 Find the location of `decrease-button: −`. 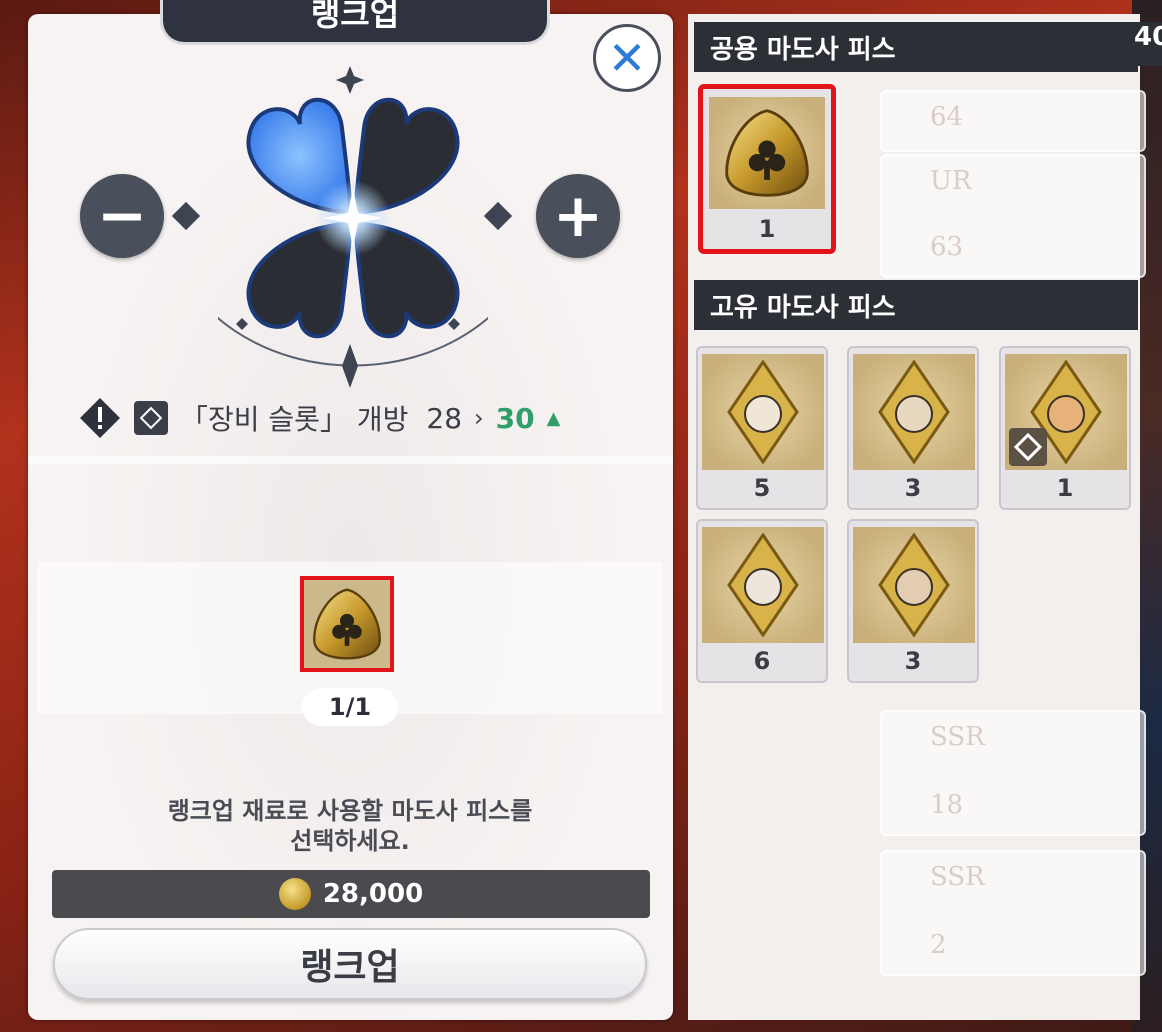

decrease-button: − is located at coordinates (122, 216).